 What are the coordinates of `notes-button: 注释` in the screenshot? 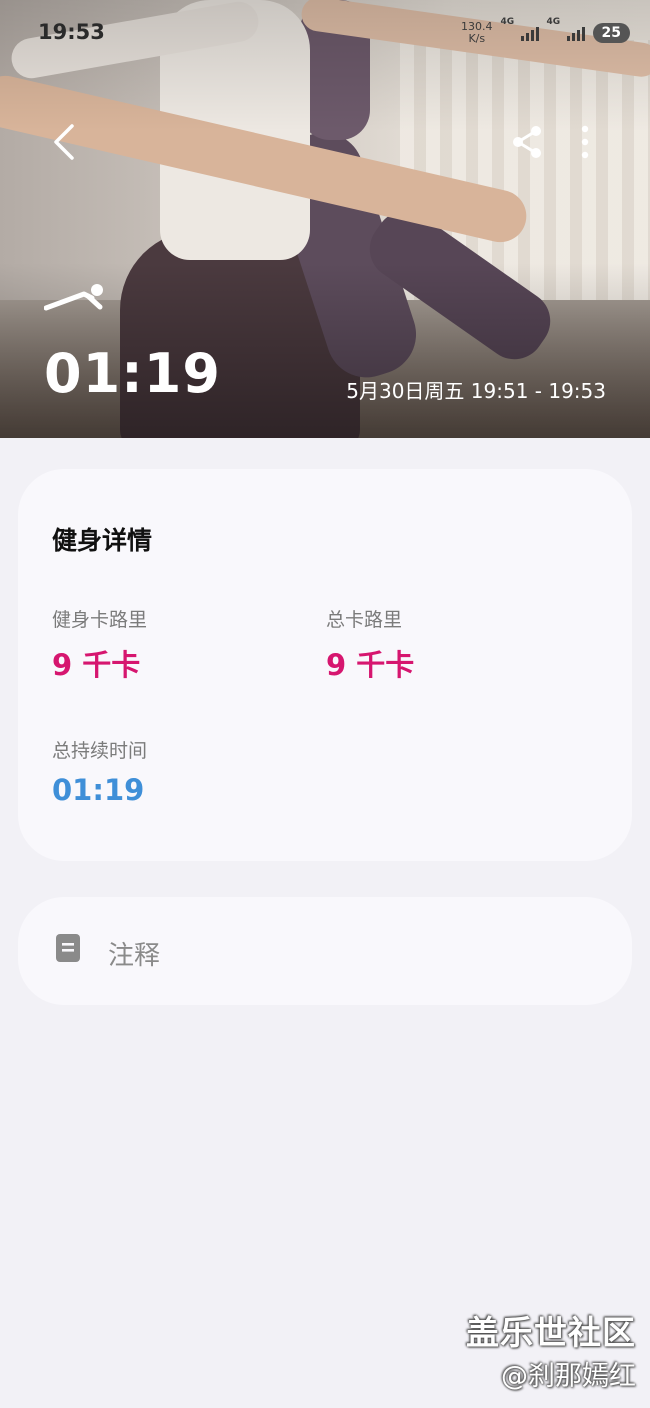 It's located at (325, 951).